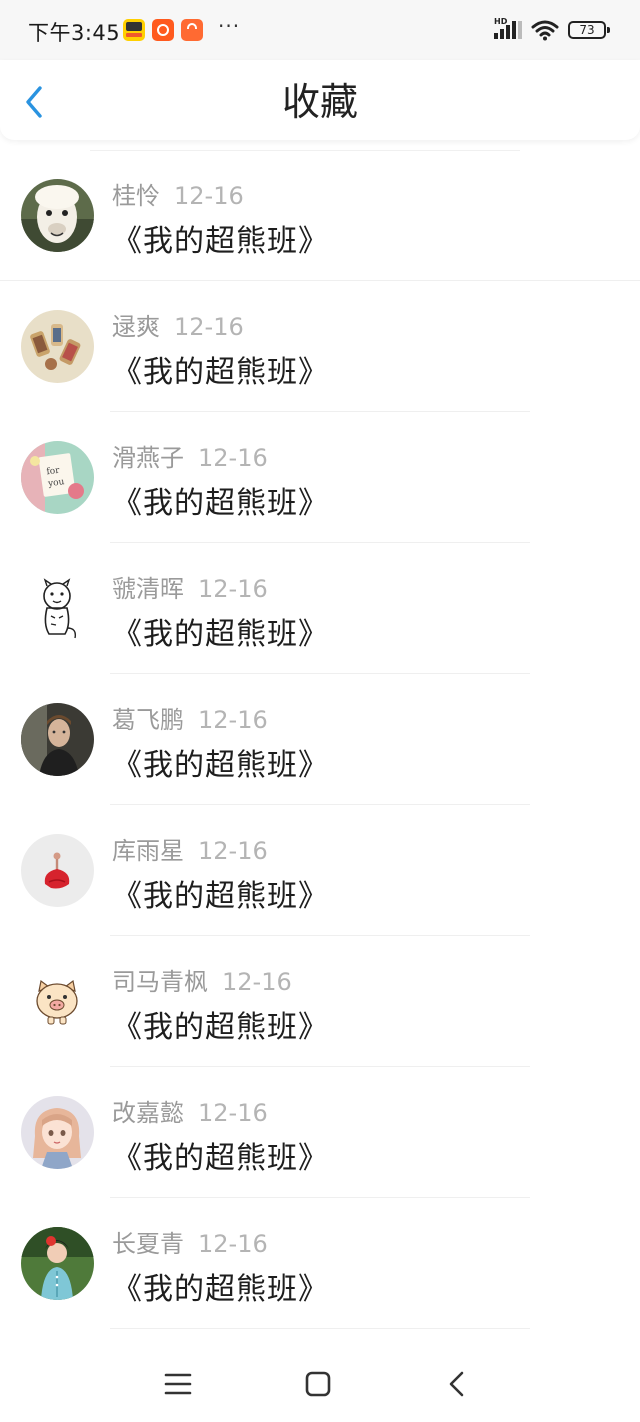  Describe the element at coordinates (53, 472) in the screenshot. I see `svg-text: for` at that location.